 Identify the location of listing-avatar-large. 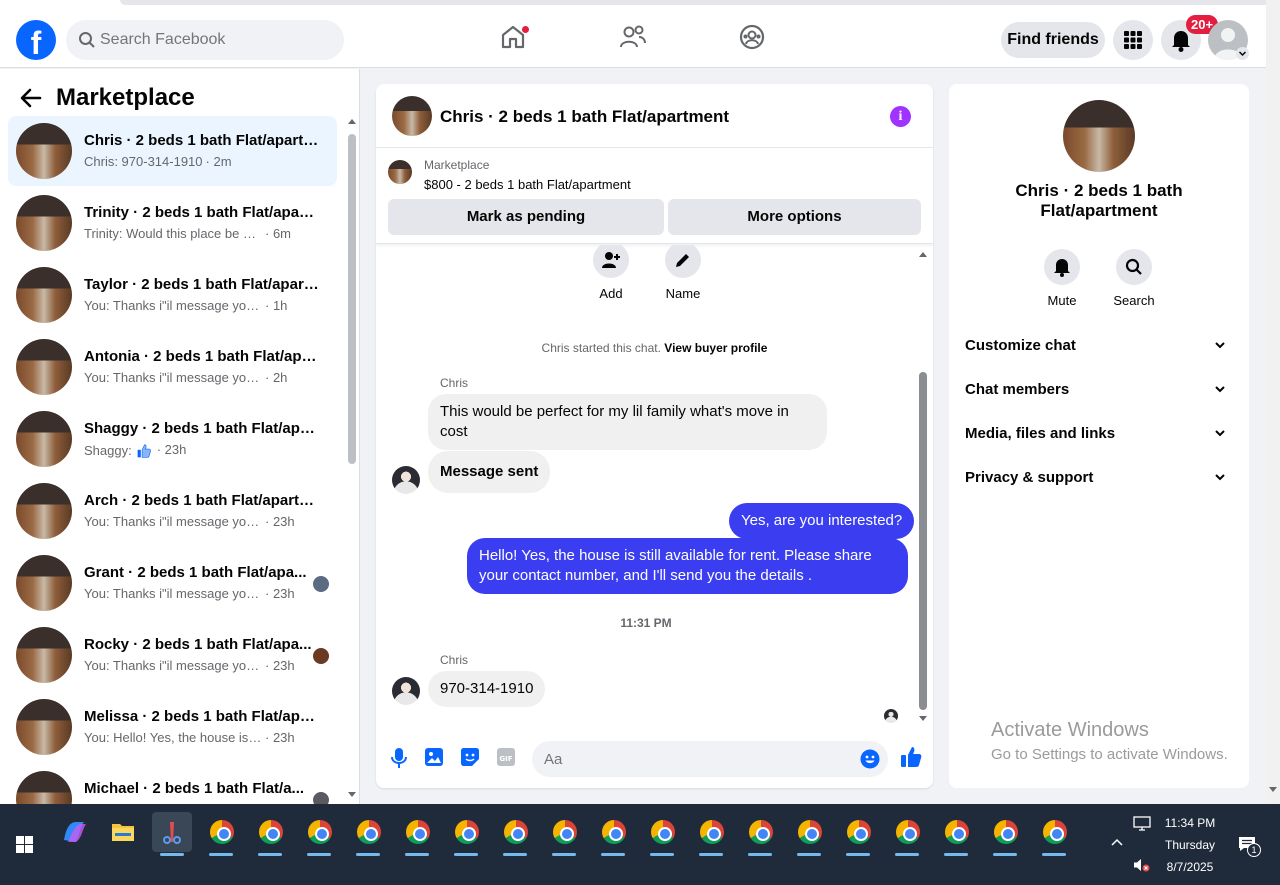
(1099, 136).